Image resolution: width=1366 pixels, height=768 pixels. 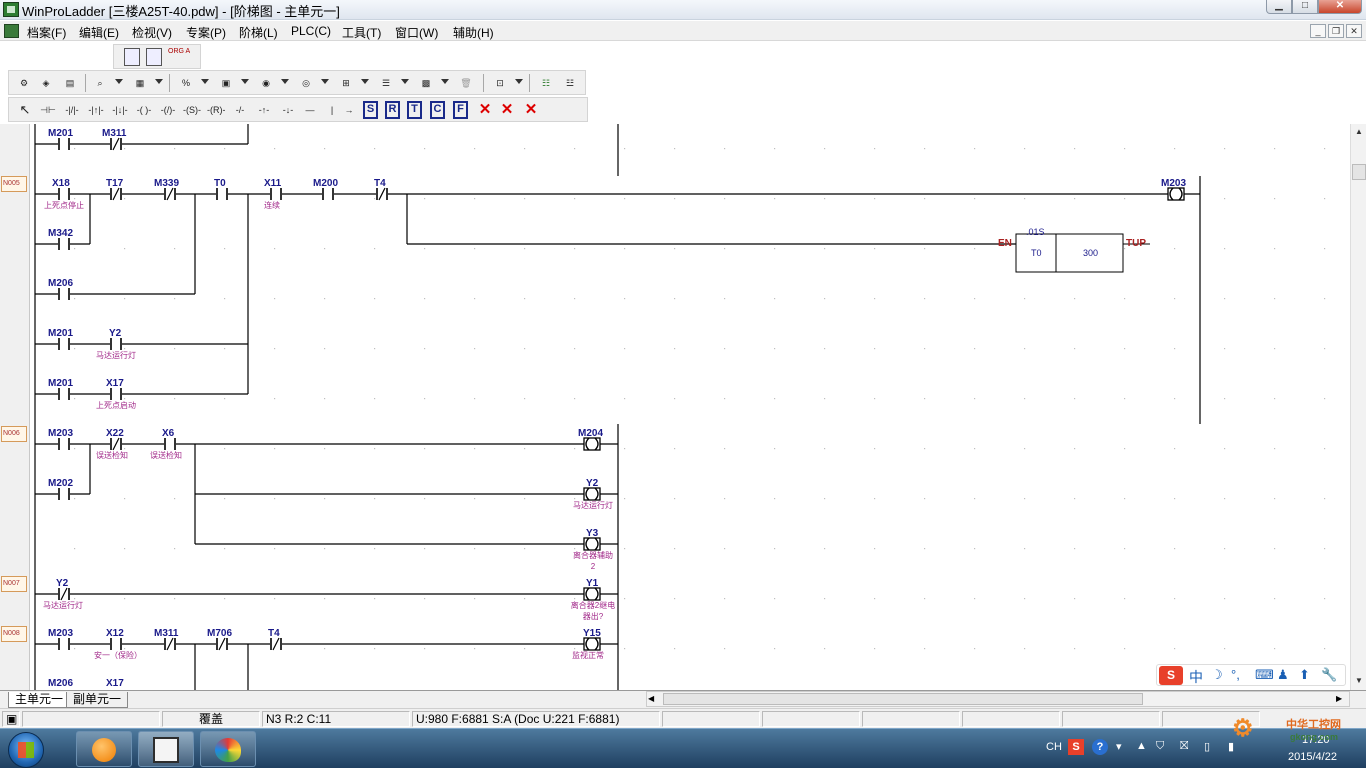 What do you see at coordinates (349, 110) in the screenshot?
I see `arrow-line-icon: →` at bounding box center [349, 110].